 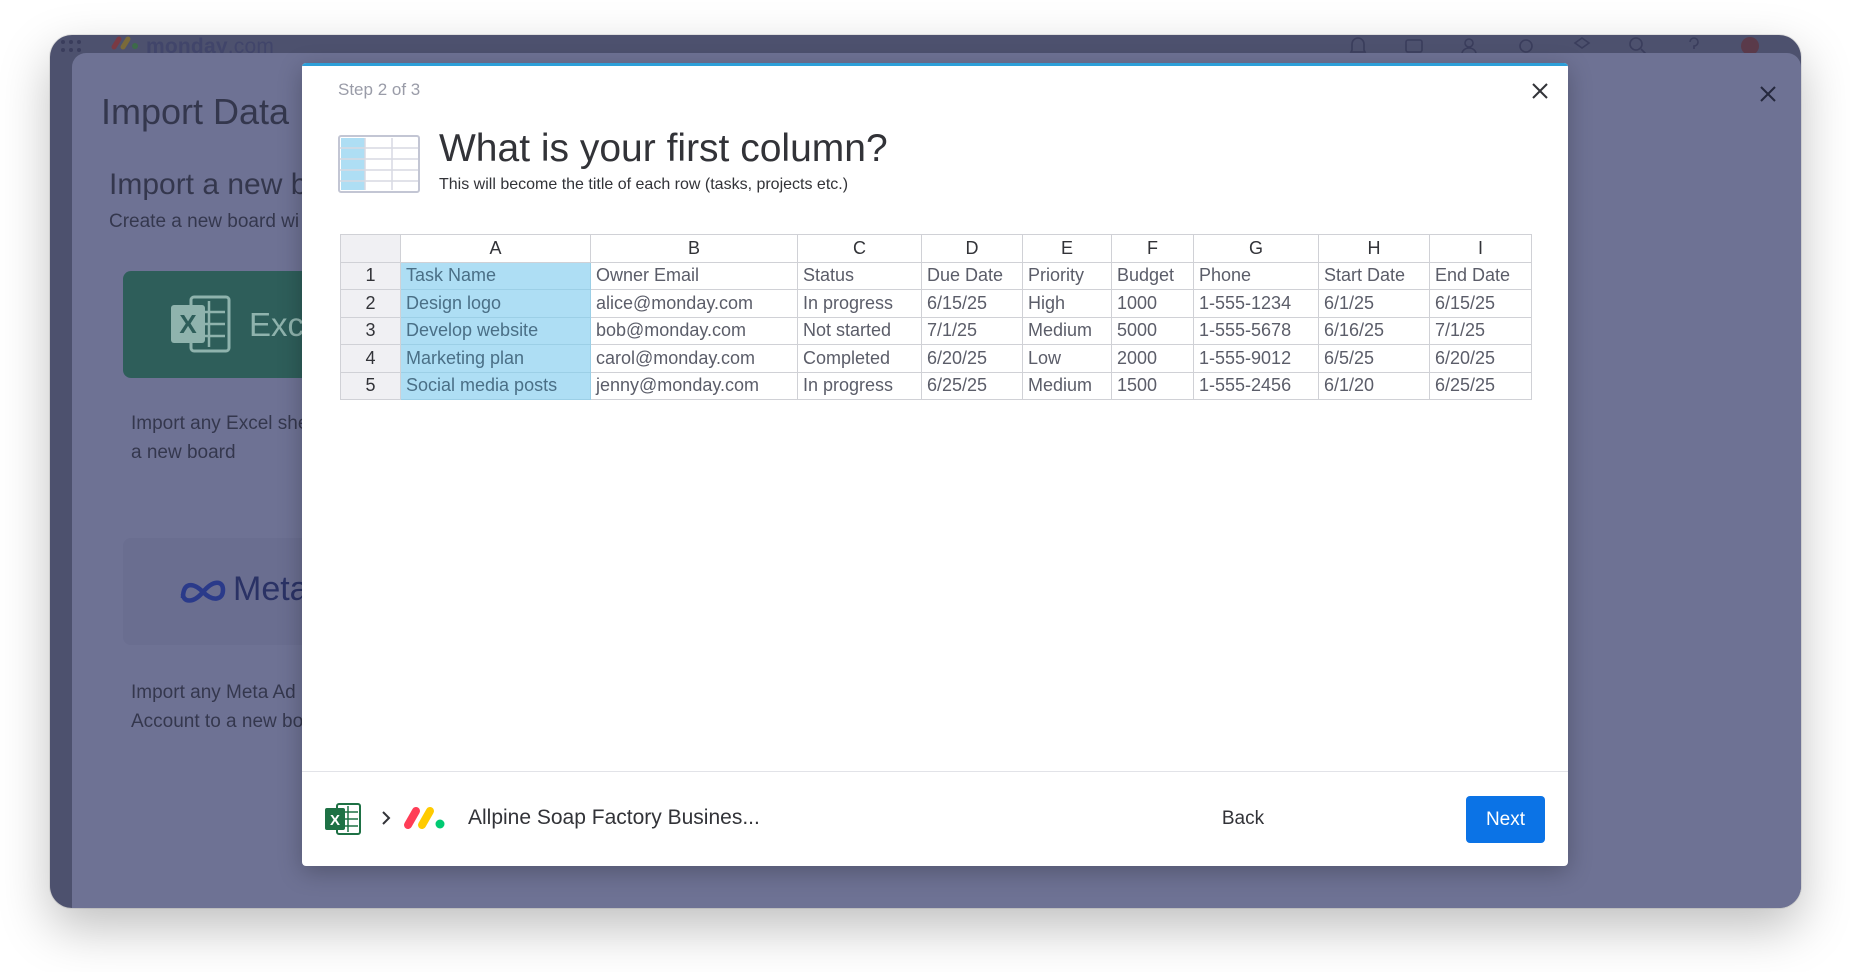 What do you see at coordinates (370, 248) in the screenshot?
I see `corner-cell` at bounding box center [370, 248].